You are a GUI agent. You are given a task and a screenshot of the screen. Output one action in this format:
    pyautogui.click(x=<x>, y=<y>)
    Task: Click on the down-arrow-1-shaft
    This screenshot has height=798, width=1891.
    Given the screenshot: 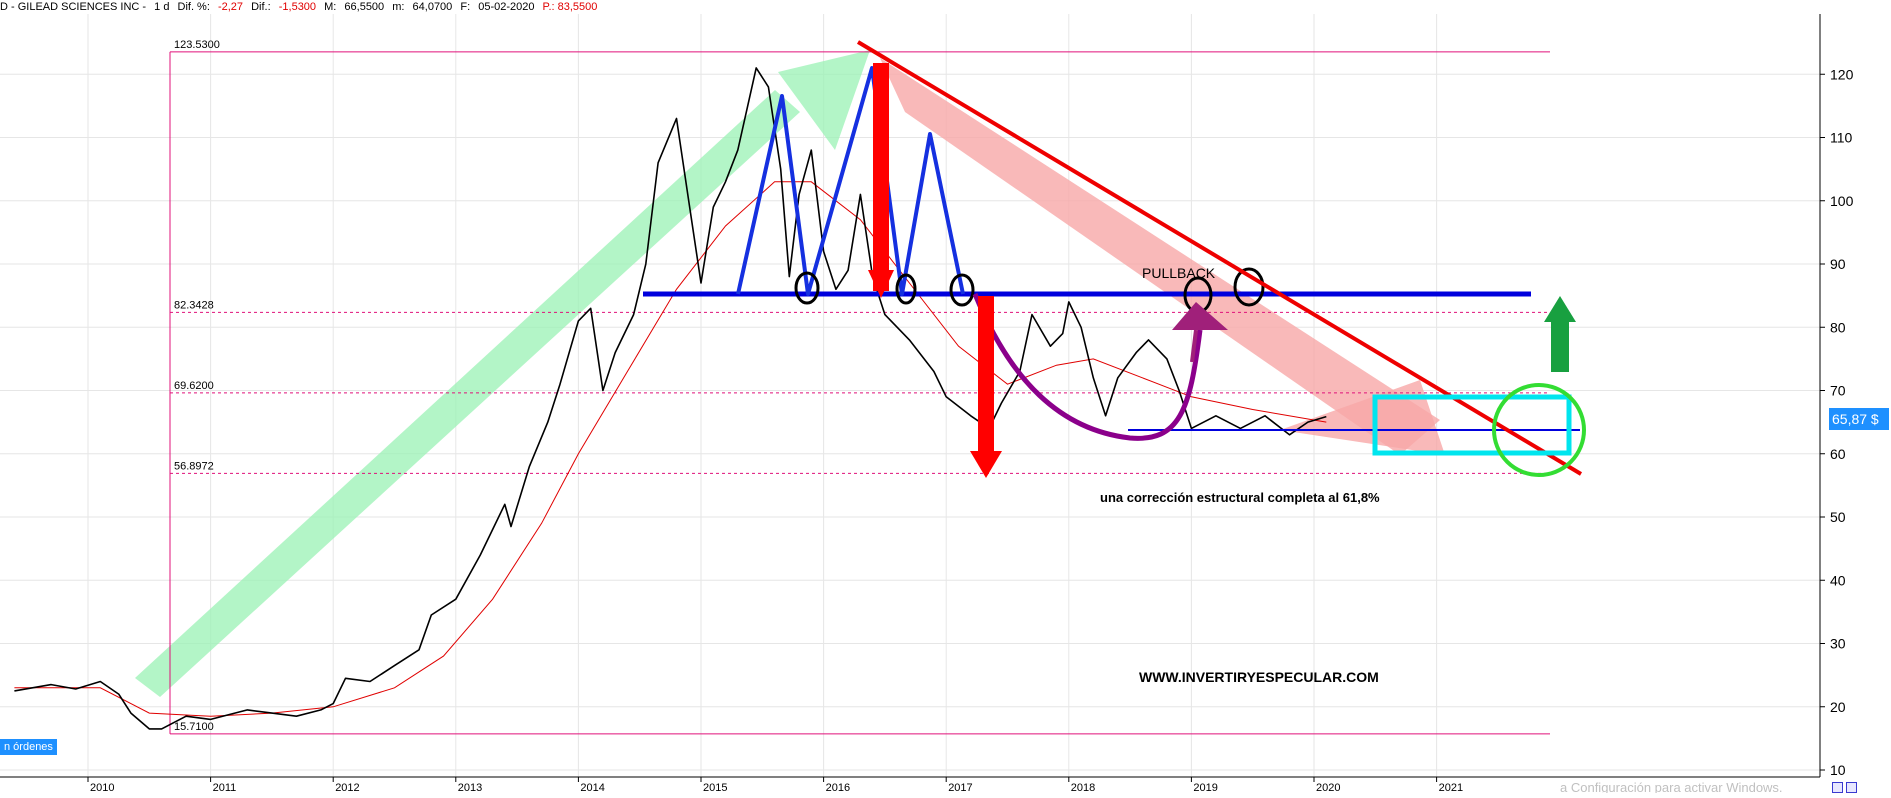 What is the action you would take?
    pyautogui.click(x=881, y=177)
    